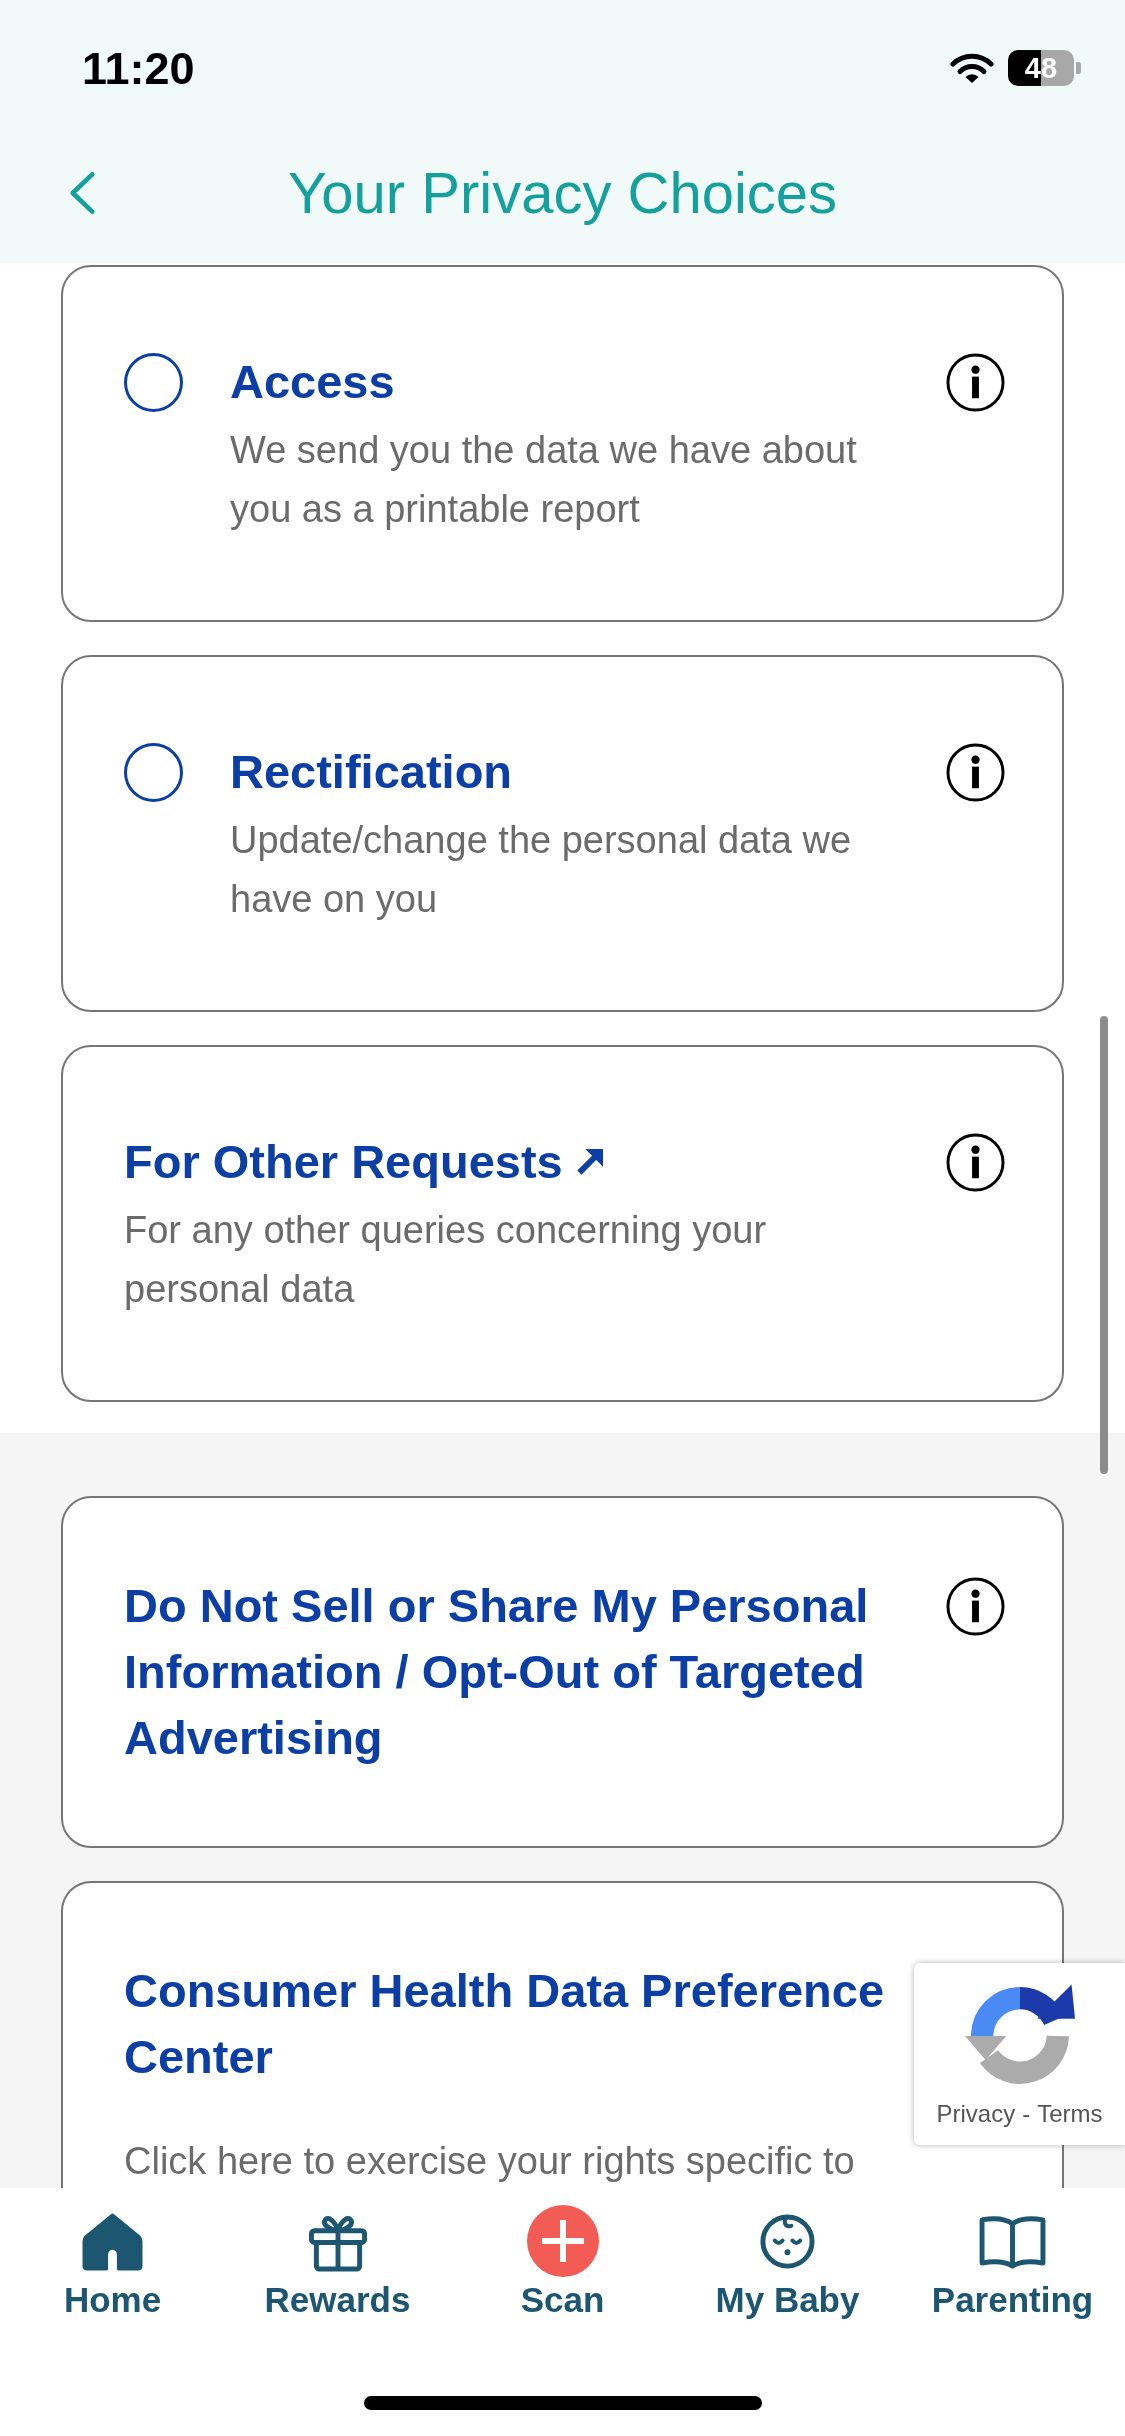  What do you see at coordinates (1041, 68) in the screenshot?
I see `battery-percentage: 48` at bounding box center [1041, 68].